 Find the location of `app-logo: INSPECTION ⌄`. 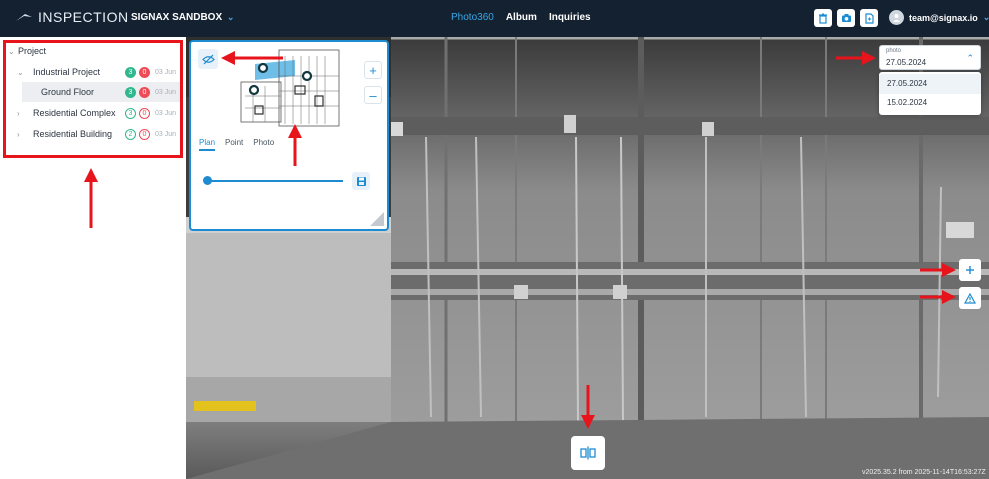

app-logo: INSPECTION ⌄ is located at coordinates (81, 17).